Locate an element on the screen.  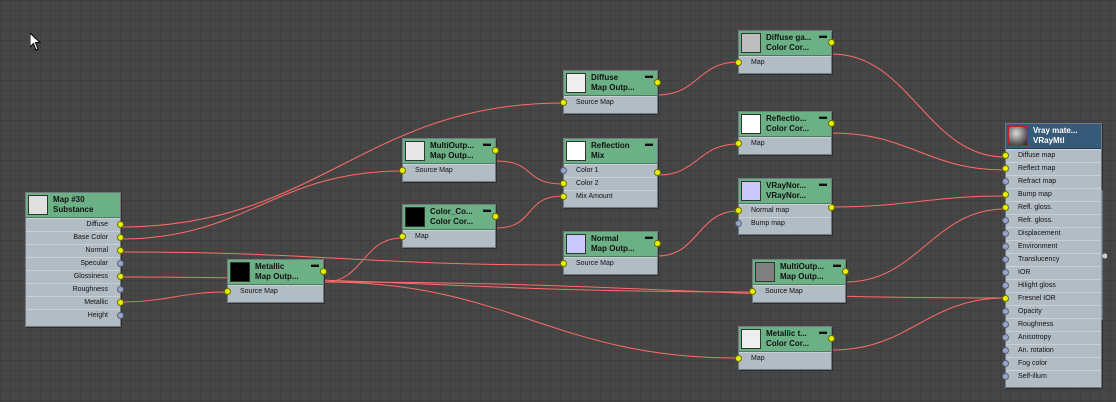
socket-refr-gloss: Refr. gloss. is located at coordinates (1051, 220).